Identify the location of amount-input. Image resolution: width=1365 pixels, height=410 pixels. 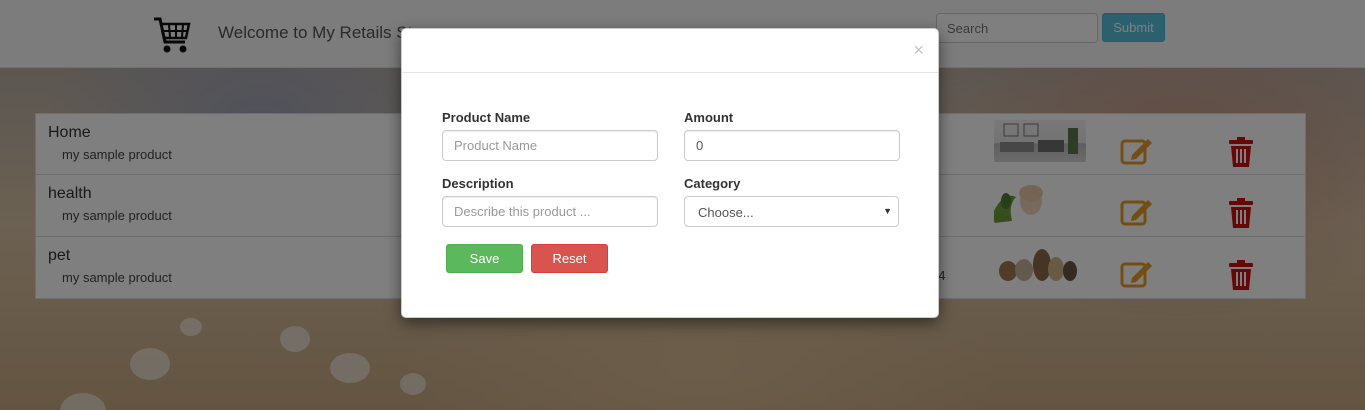
(792, 145).